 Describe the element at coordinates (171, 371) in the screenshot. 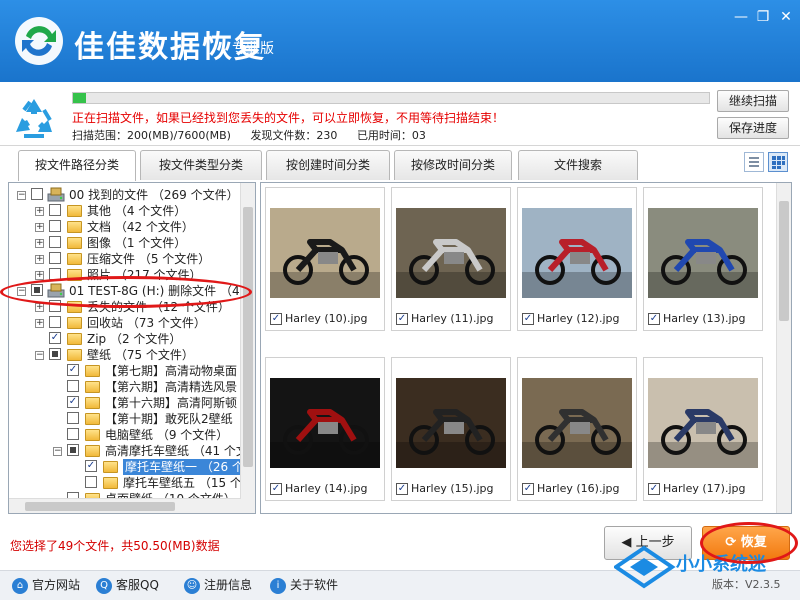

I see `tree-item-label: 【第七期】高清动物桌面` at that location.